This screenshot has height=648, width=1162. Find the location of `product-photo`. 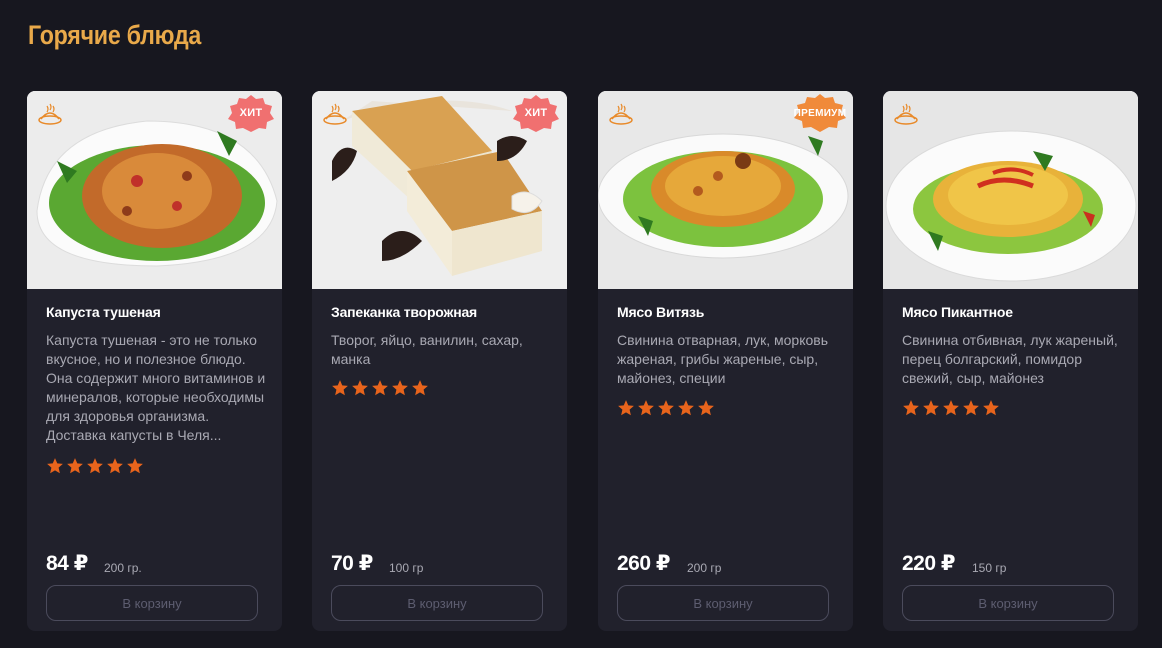

product-photo is located at coordinates (1010, 190).